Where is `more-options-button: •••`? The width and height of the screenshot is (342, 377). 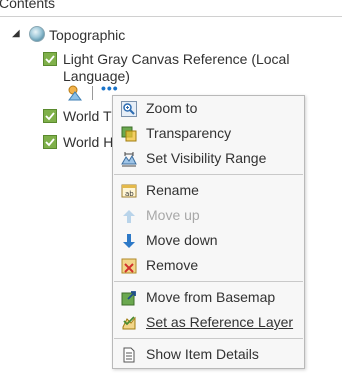
more-options-button: ••• is located at coordinates (110, 88).